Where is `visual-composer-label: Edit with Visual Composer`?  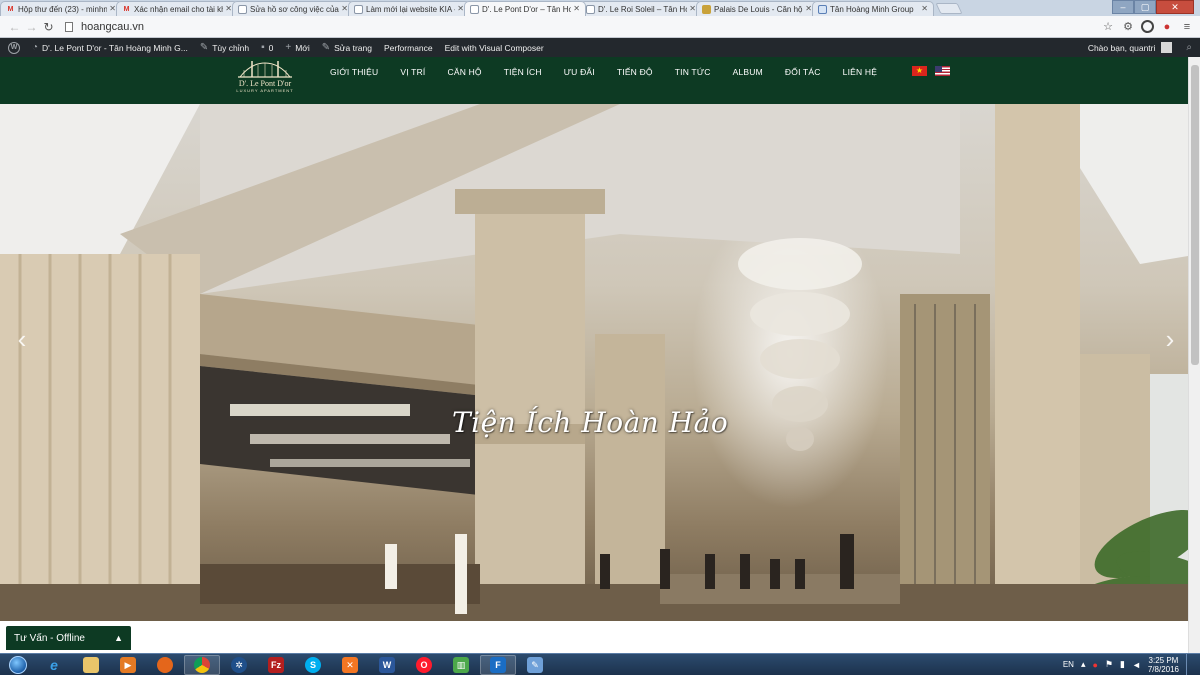 visual-composer-label: Edit with Visual Composer is located at coordinates (494, 47).